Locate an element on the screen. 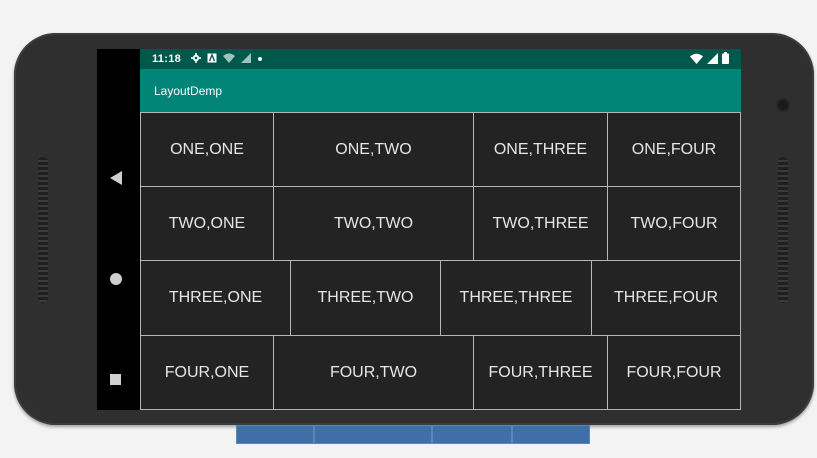 The width and height of the screenshot is (817, 458). signal-icon is located at coordinates (712, 59).